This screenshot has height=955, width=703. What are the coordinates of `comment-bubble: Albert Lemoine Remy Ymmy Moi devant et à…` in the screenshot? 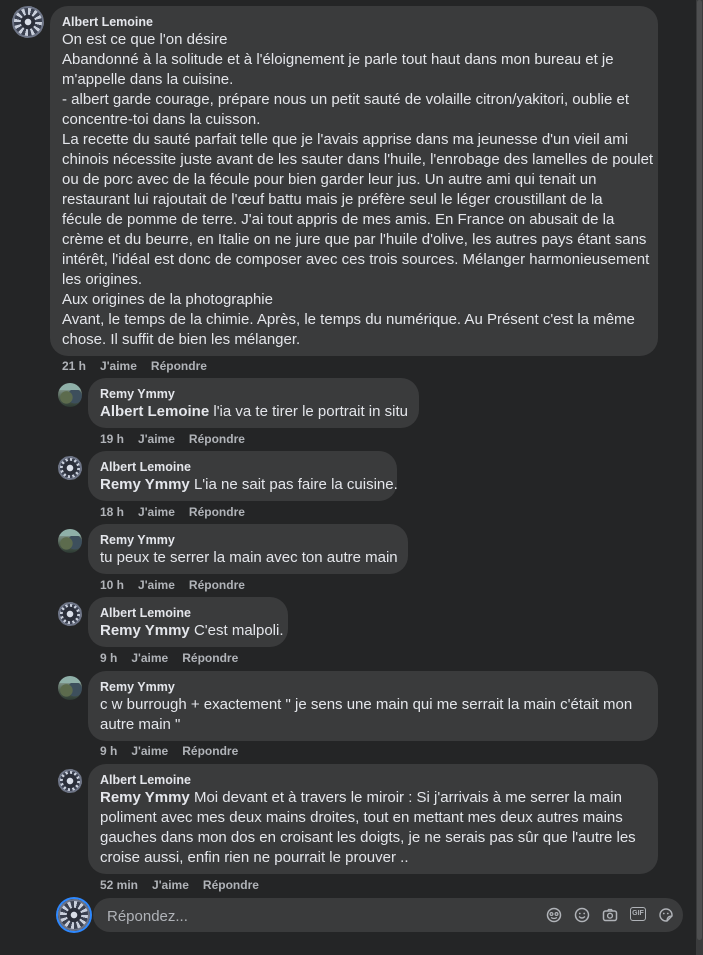 It's located at (373, 819).